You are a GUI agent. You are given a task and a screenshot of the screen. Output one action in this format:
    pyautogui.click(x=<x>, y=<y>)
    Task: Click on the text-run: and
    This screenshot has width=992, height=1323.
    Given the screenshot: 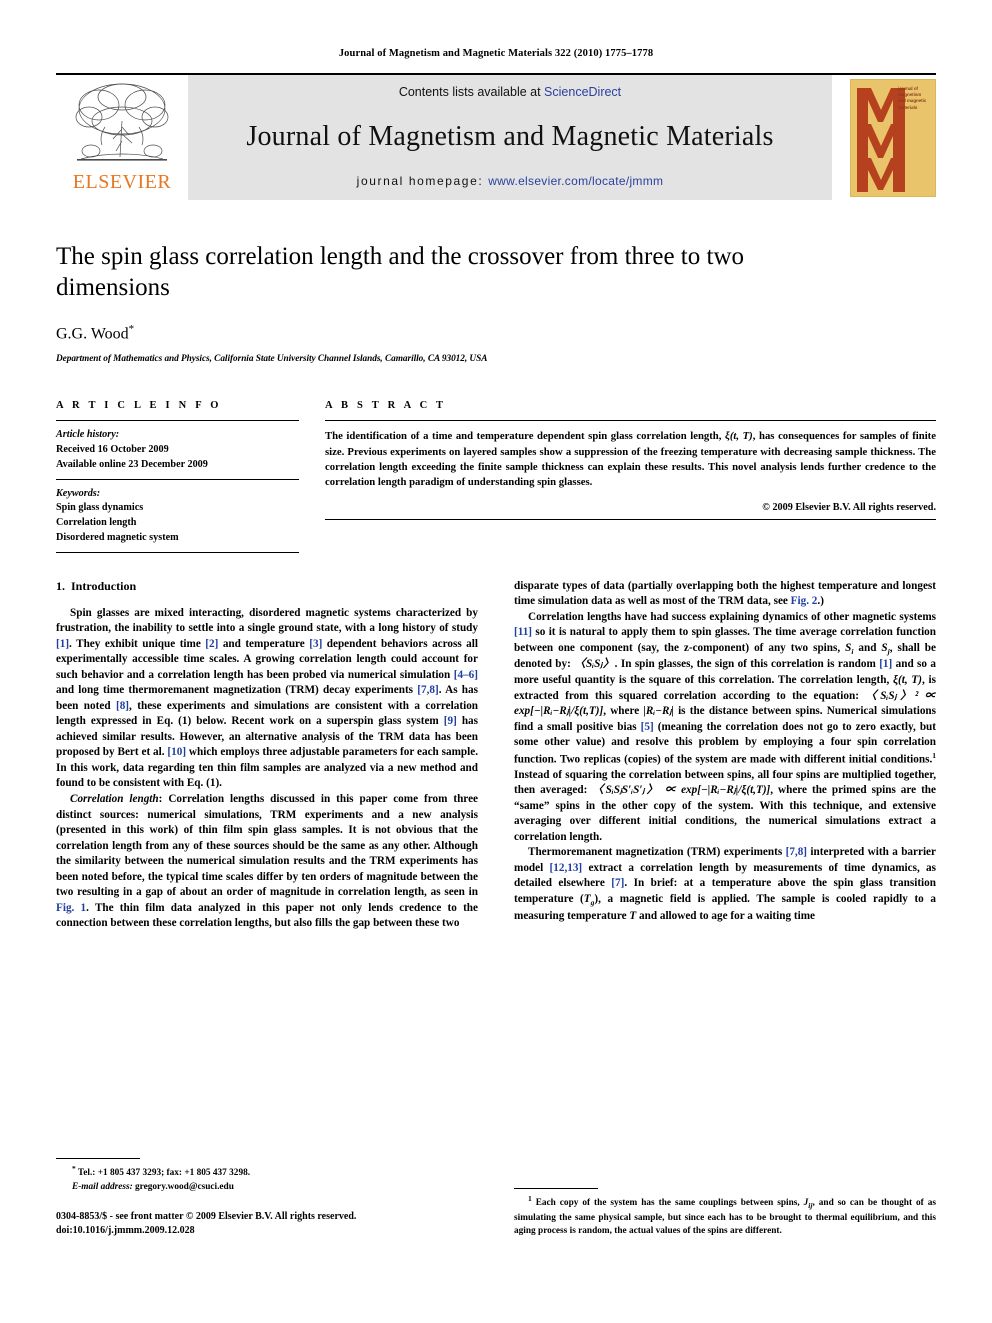 What is the action you would take?
    pyautogui.click(x=867, y=647)
    